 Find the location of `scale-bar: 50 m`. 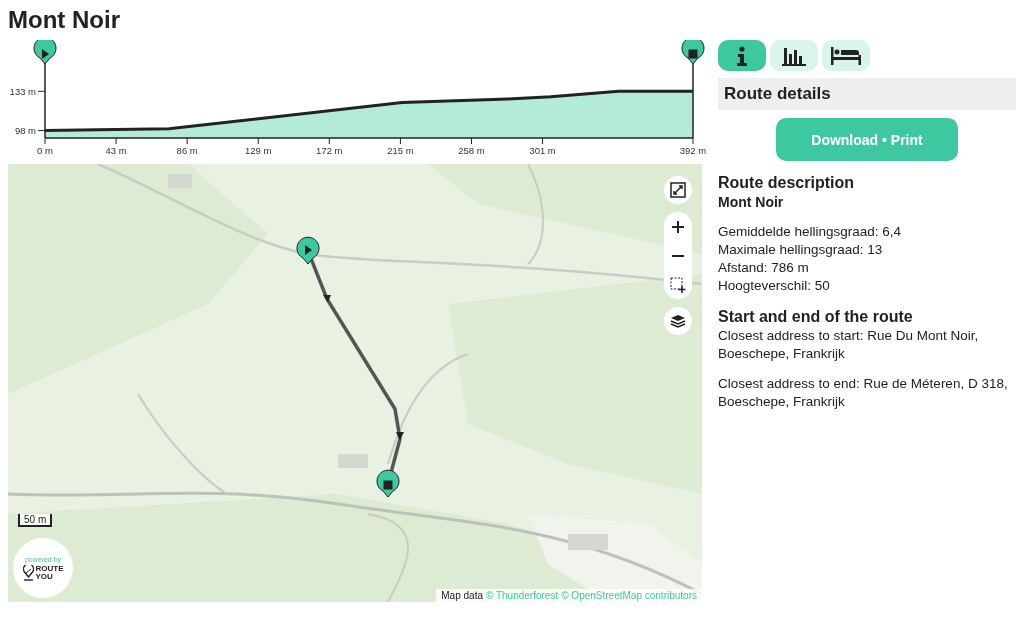

scale-bar: 50 m is located at coordinates (35, 520).